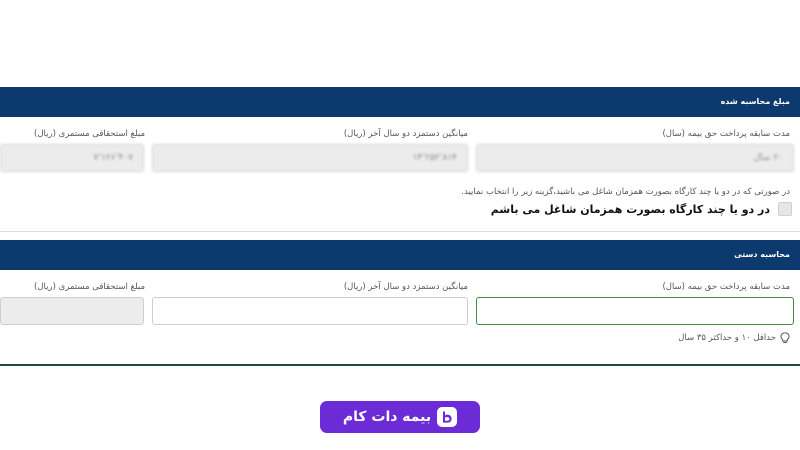  What do you see at coordinates (447, 417) in the screenshot?
I see `bimeh-logo-icon` at bounding box center [447, 417].